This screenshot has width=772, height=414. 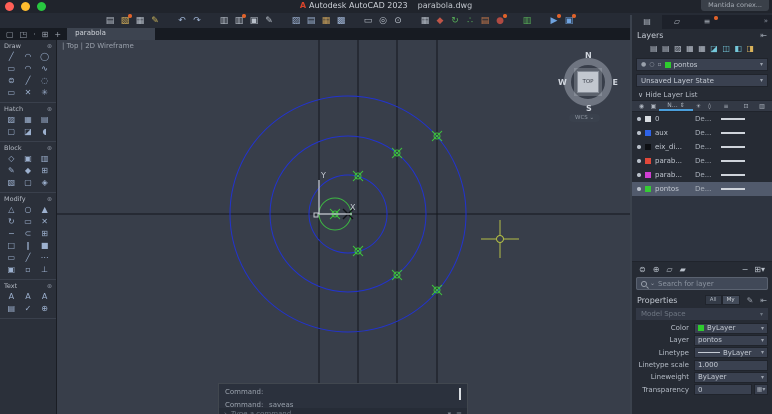 I want to click on modify-tool-icon: ⊞, so click(x=44, y=233).